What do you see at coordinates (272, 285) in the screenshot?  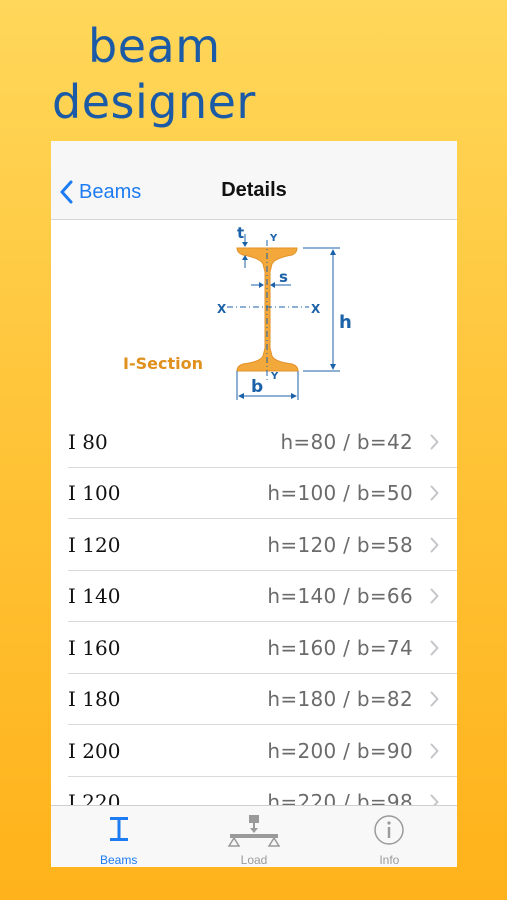 I see `s-arrowhead-right` at bounding box center [272, 285].